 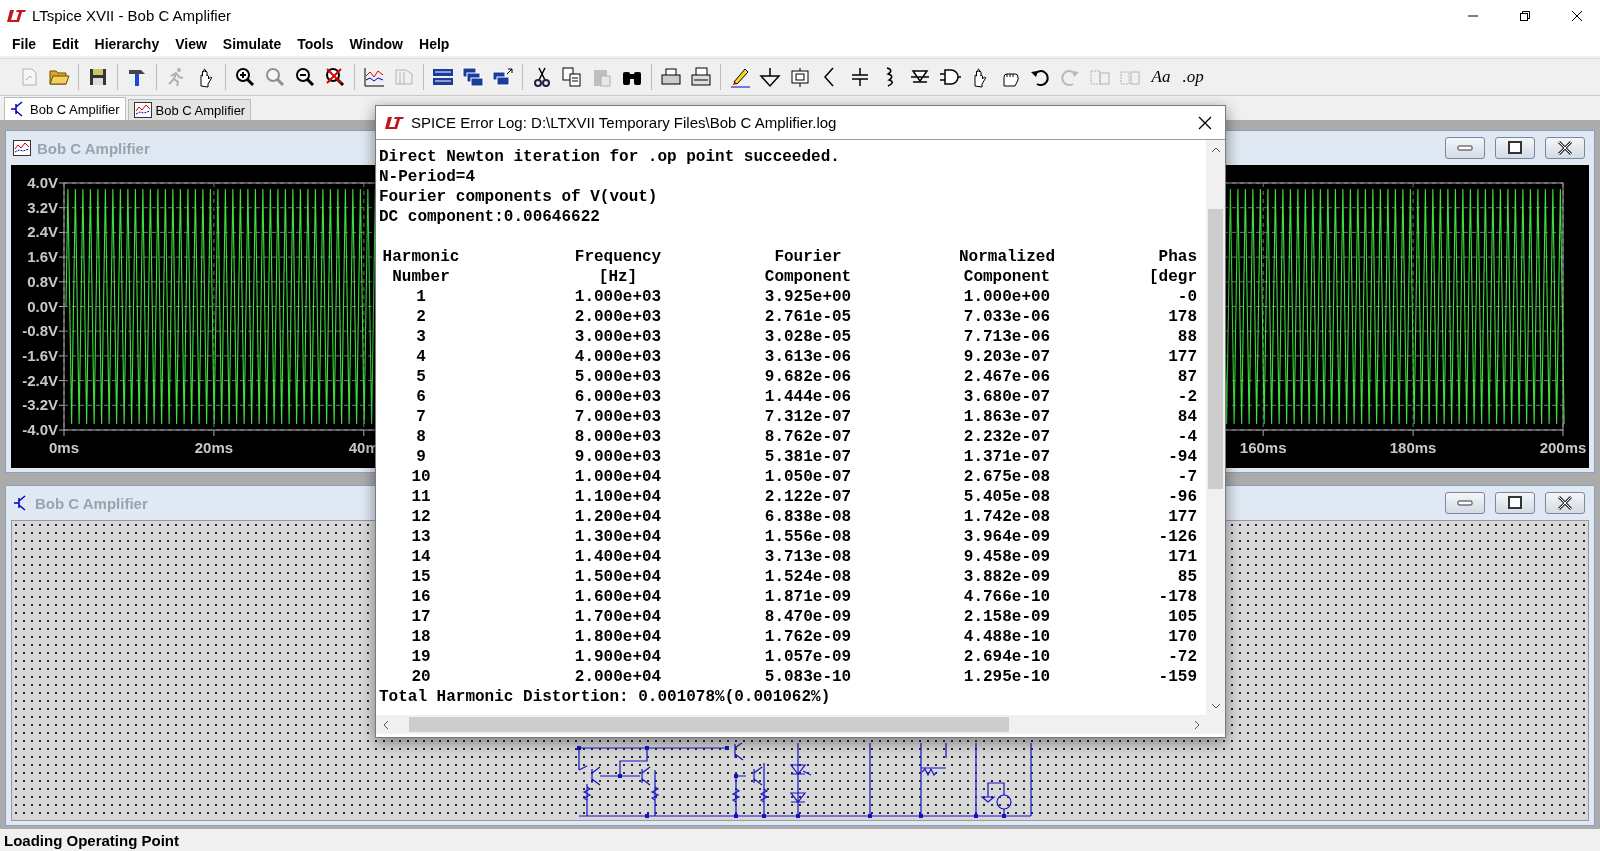 What do you see at coordinates (808, 317) in the screenshot?
I see `table-cell-text: 2.761e-05` at bounding box center [808, 317].